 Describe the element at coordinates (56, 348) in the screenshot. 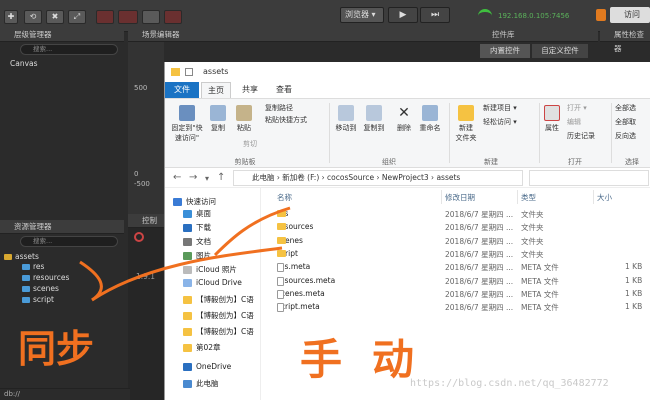

I see `annotation-sync: 同步` at that location.